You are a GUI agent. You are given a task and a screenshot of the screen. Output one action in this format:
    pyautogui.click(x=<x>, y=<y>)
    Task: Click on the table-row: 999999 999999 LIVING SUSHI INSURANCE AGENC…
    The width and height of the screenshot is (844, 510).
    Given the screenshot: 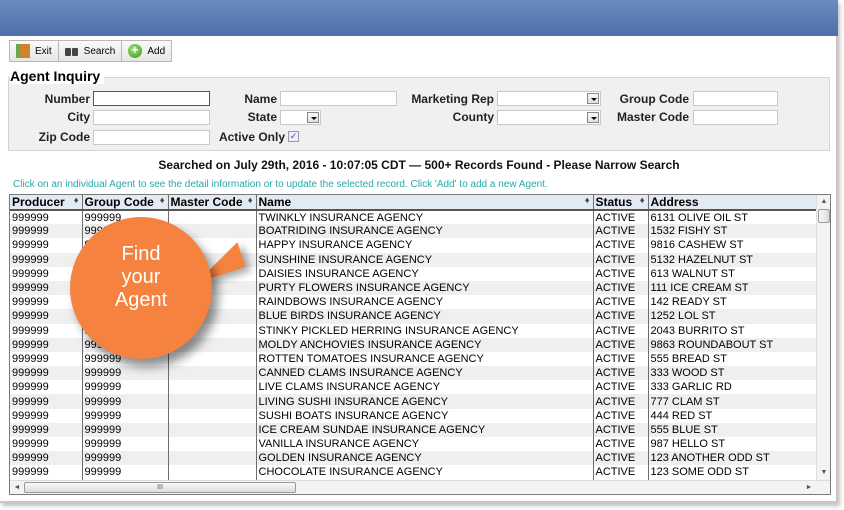 What is the action you would take?
    pyautogui.click(x=414, y=401)
    